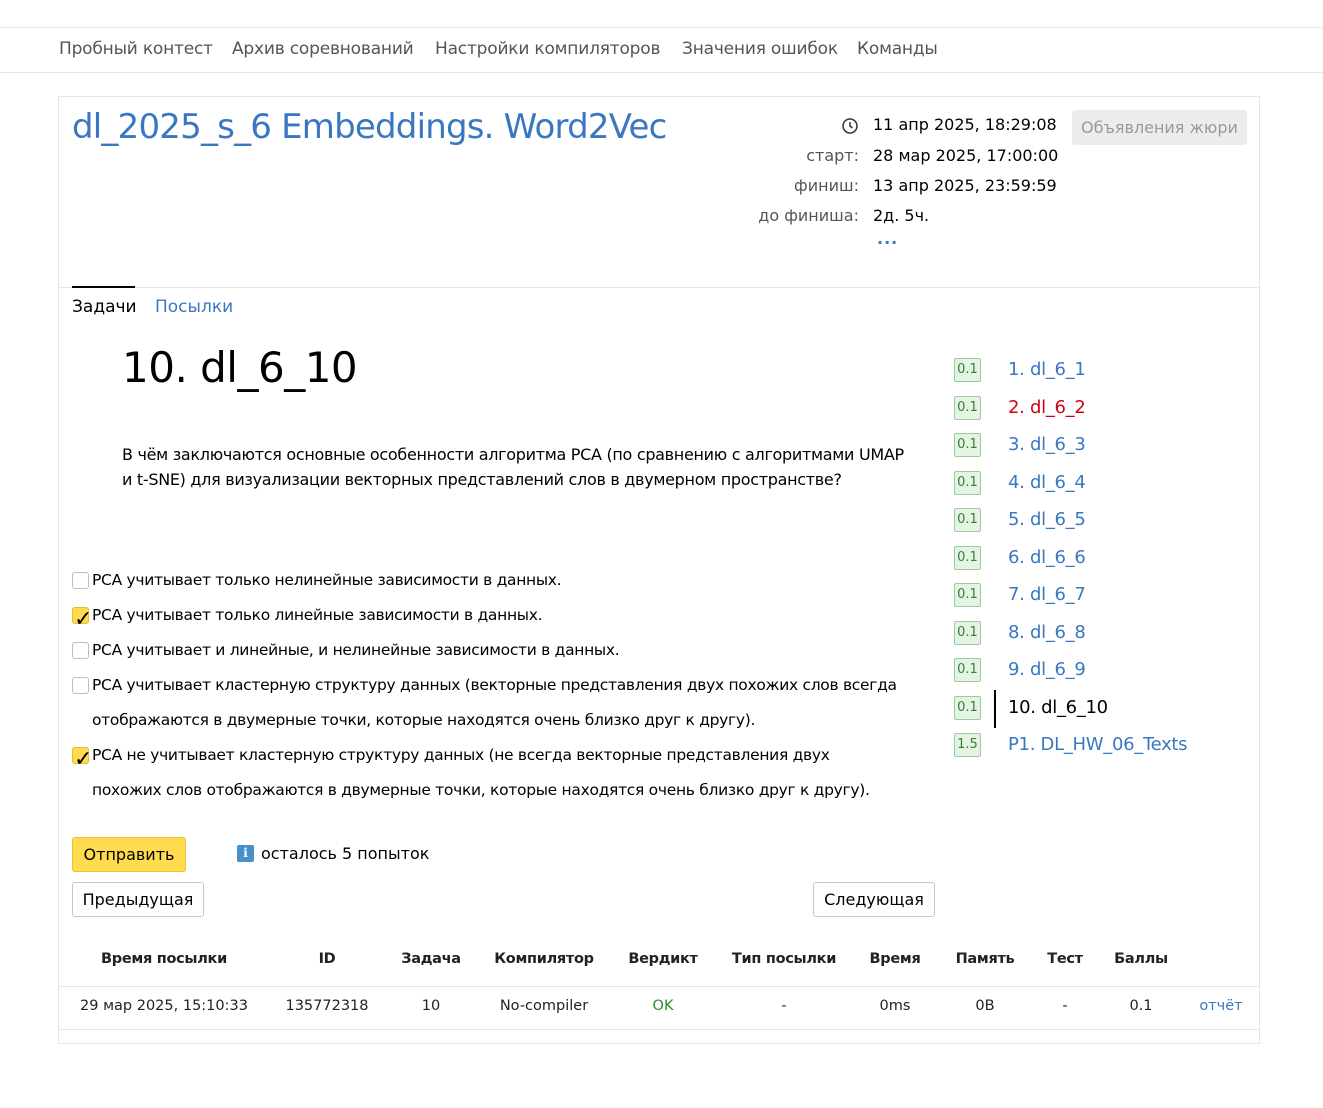 The image size is (1323, 1108). I want to click on active-tab-indicator, so click(103, 287).